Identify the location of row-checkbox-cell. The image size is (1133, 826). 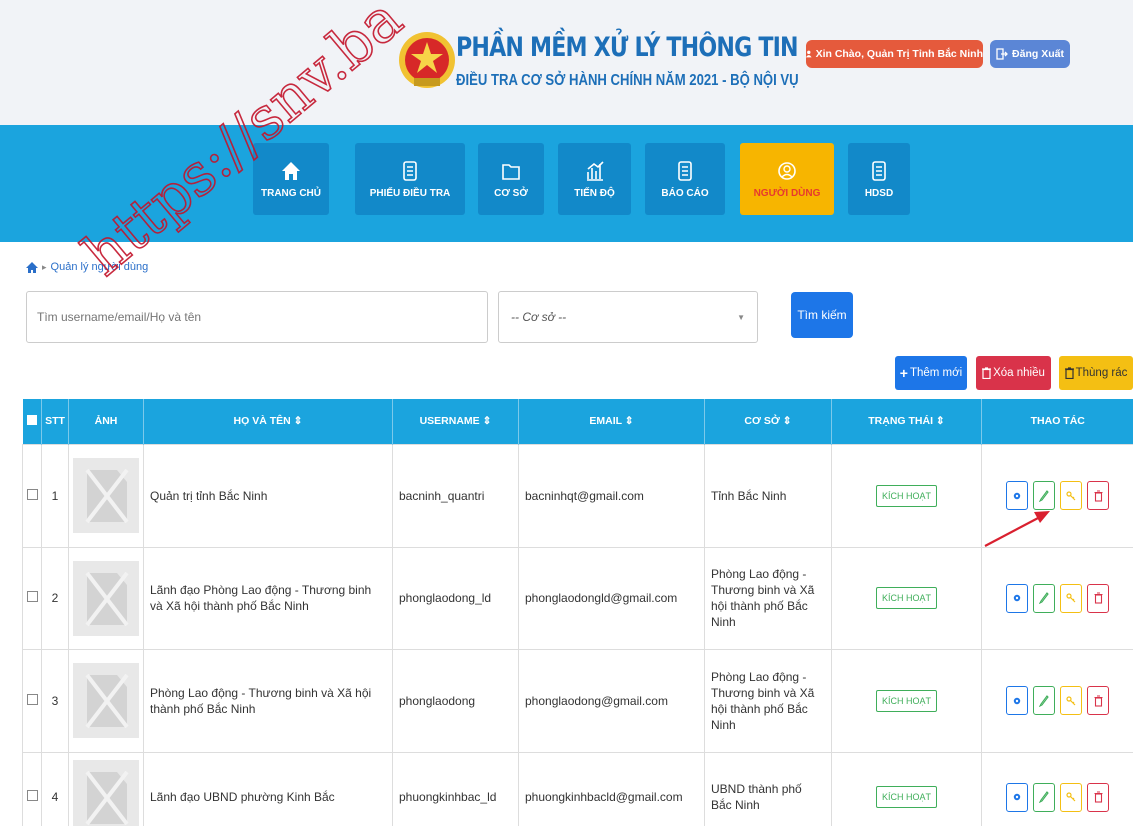
(32, 700).